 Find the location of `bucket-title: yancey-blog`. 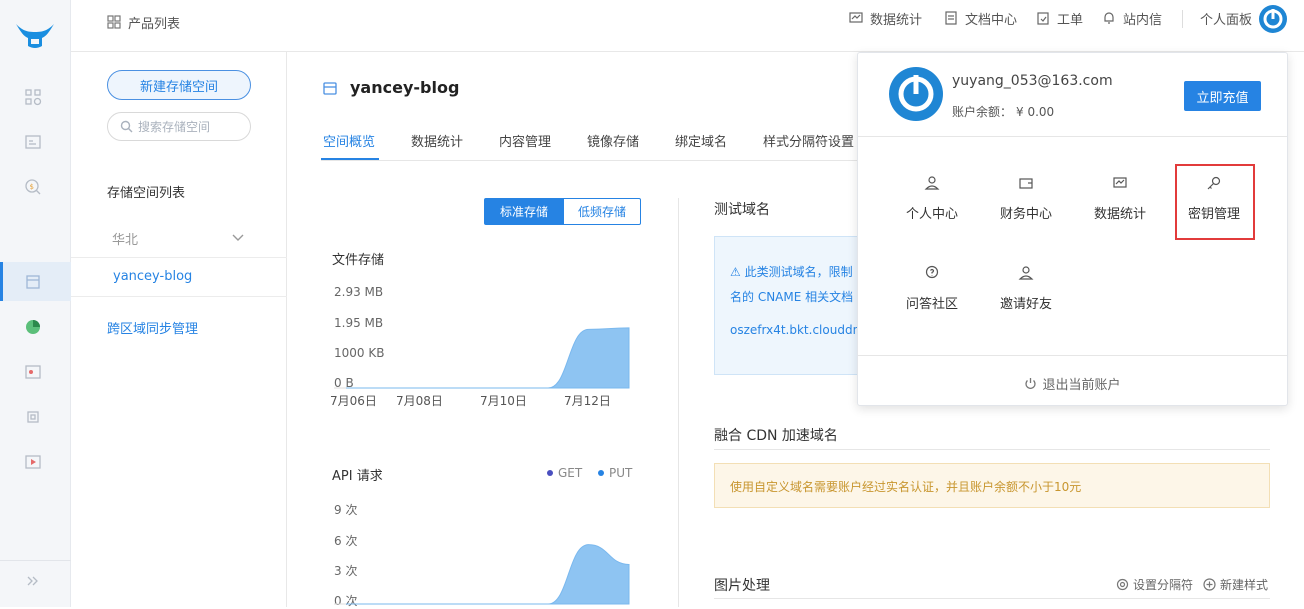

bucket-title: yancey-blog is located at coordinates (405, 87).